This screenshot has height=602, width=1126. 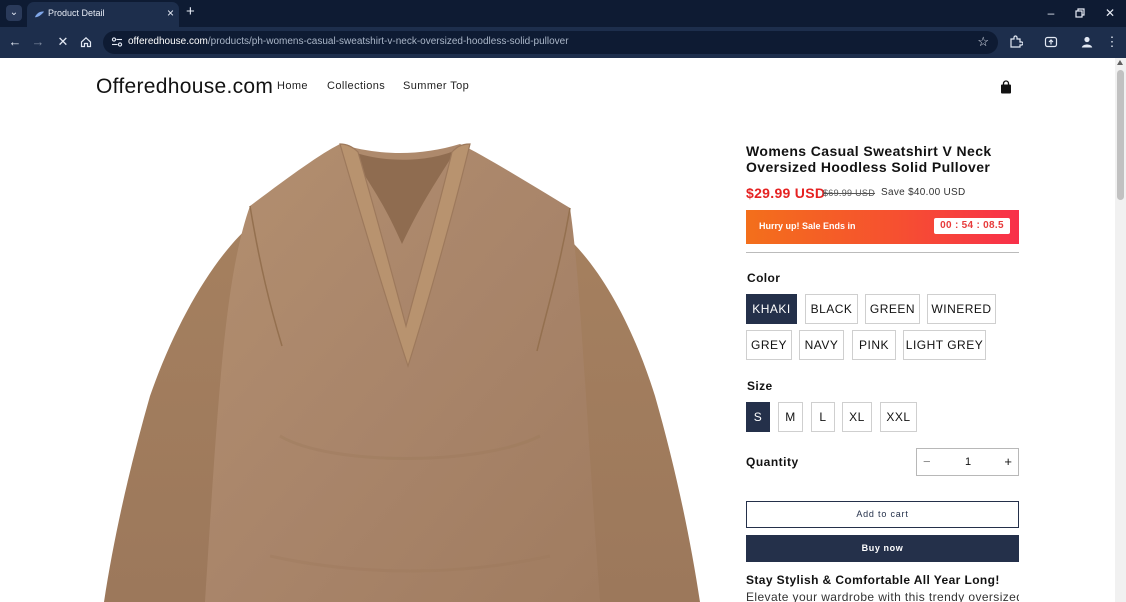 I want to click on divider, so click(x=882, y=252).